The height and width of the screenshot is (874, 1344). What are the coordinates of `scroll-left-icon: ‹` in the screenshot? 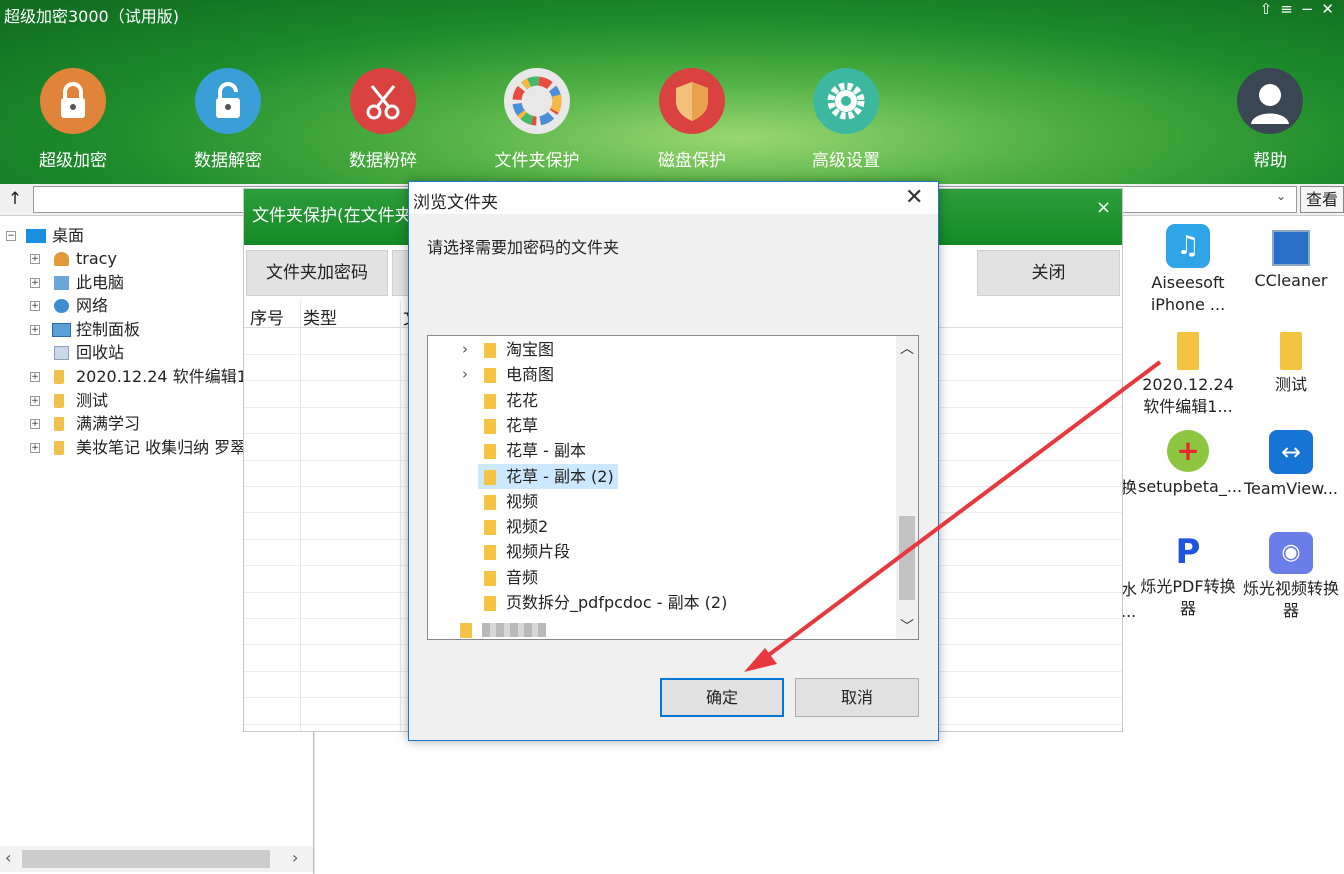 It's located at (8, 857).